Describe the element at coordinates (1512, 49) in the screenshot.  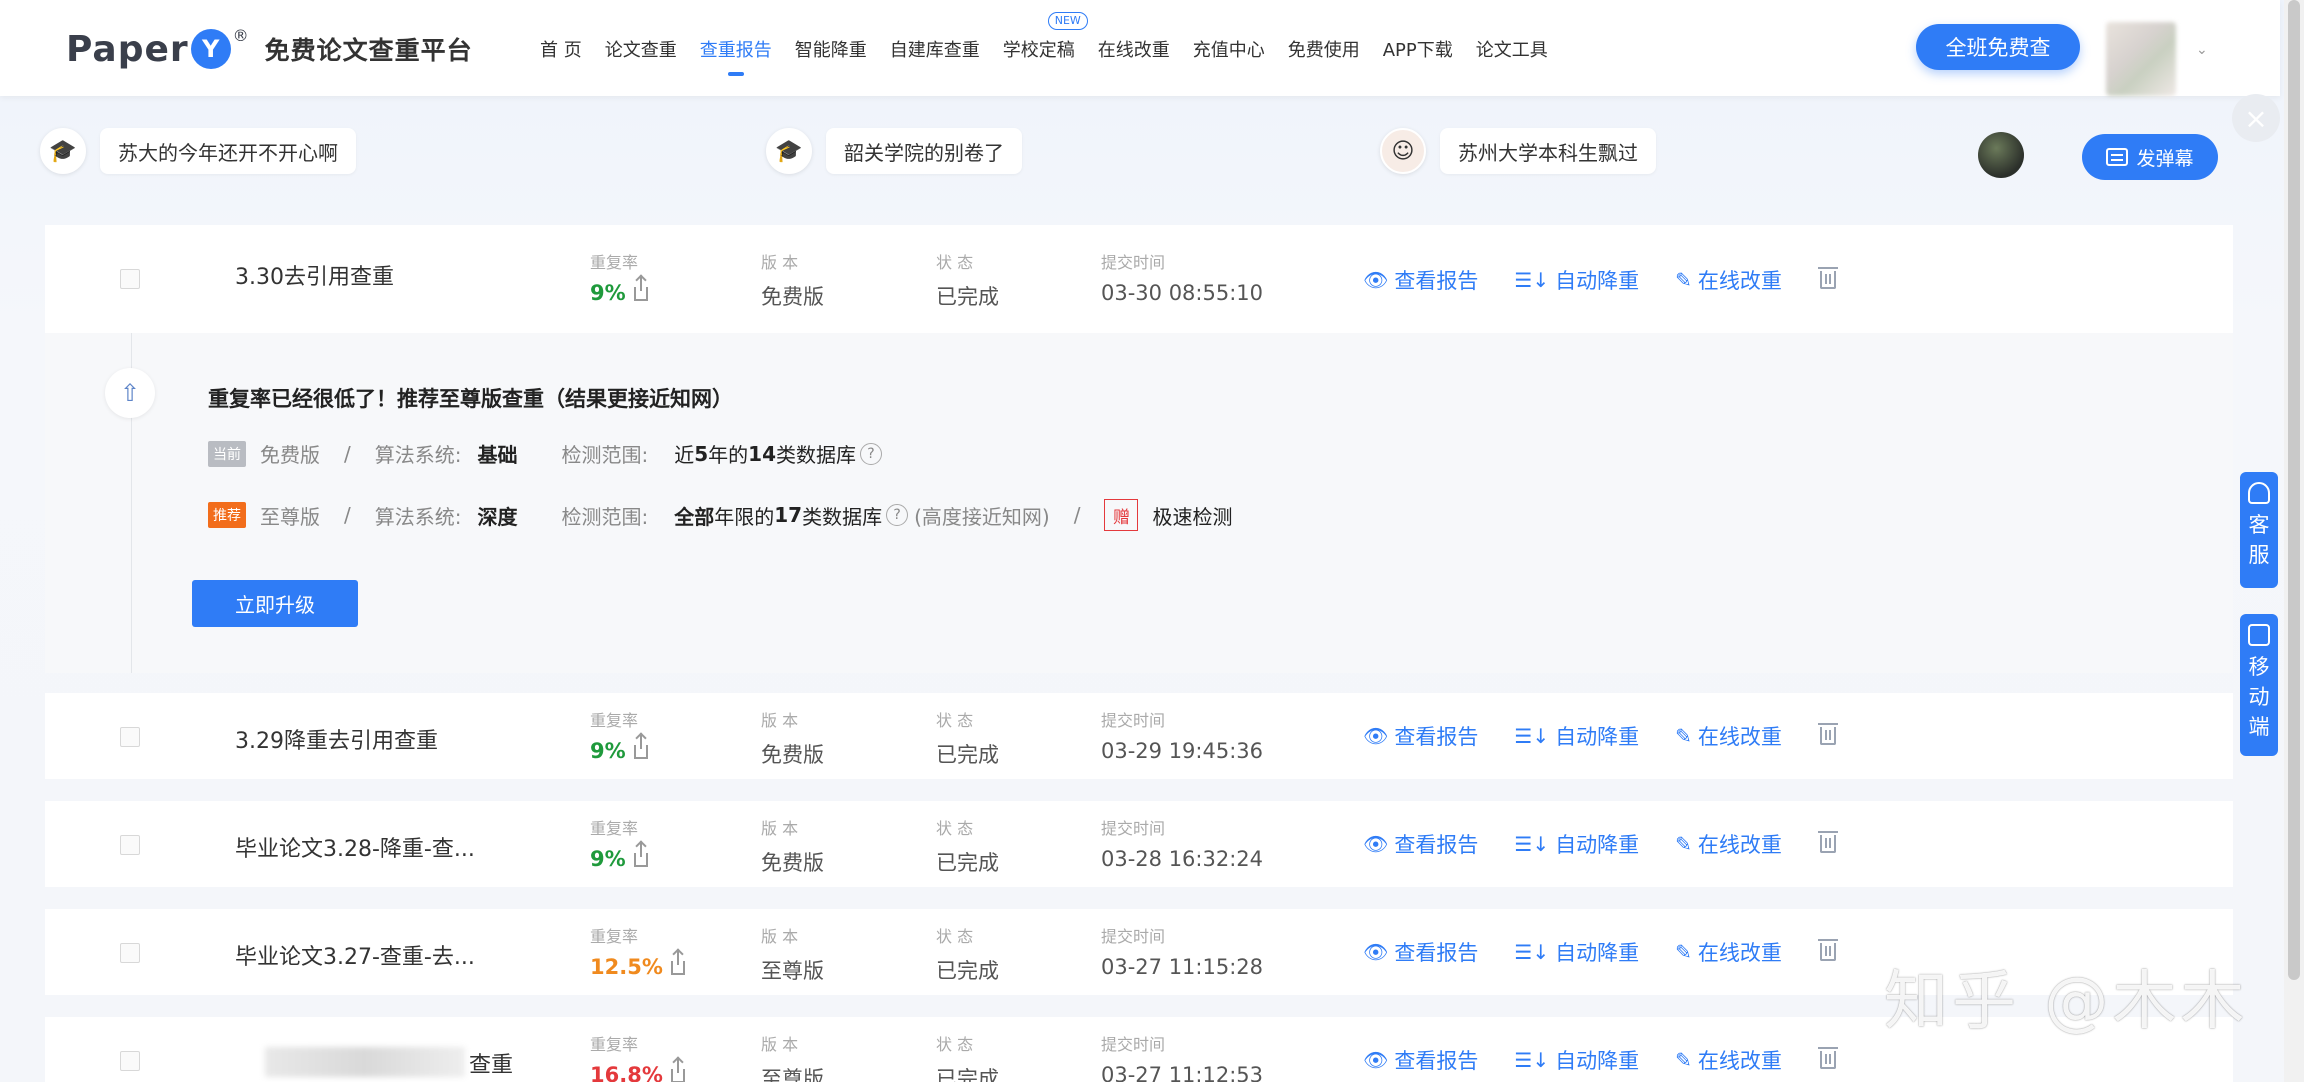
I see `nav-paper-tools: 论文工具` at that location.